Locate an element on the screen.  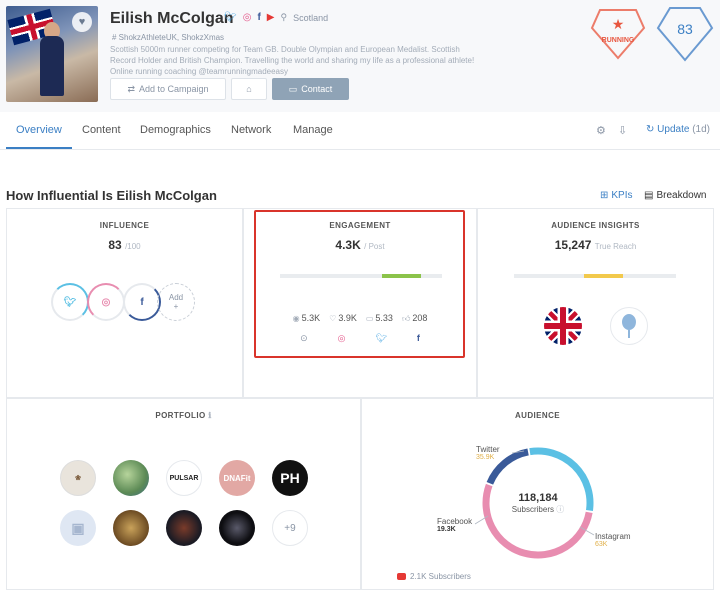
sponsor-handles: # ShokzAthleteUK, ShokzXmas is located at coordinates (168, 37).